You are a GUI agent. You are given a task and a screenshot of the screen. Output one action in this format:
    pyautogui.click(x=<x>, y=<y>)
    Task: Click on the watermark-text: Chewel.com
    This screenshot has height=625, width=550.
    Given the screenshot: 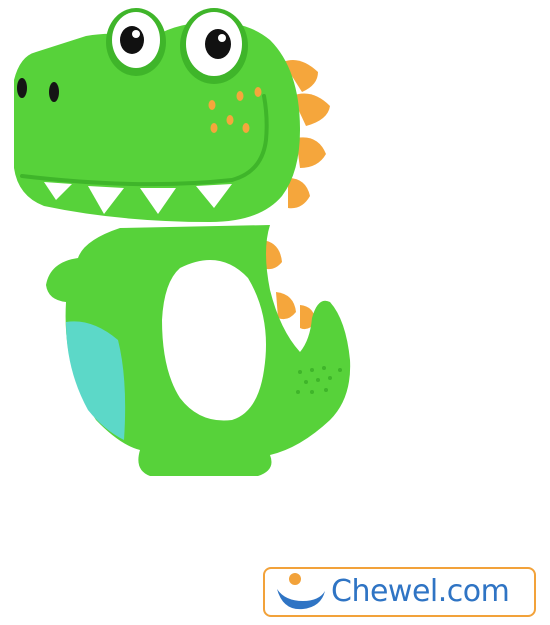 What is the action you would take?
    pyautogui.click(x=420, y=591)
    